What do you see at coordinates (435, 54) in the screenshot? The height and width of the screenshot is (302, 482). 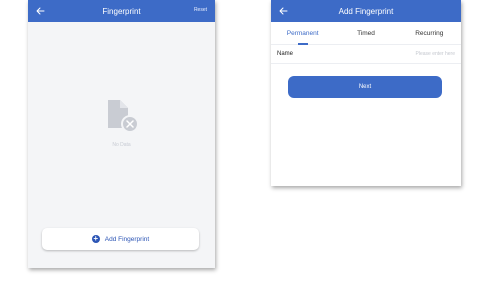 I see `name-input: Please enter here` at bounding box center [435, 54].